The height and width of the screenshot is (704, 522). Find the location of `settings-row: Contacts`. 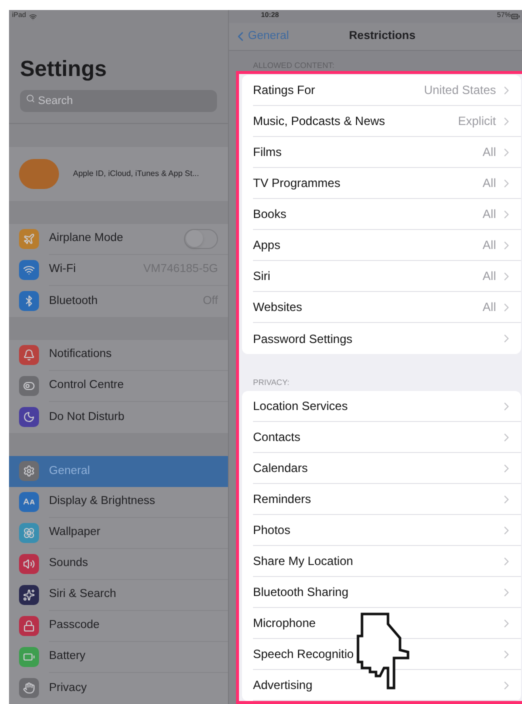

settings-row: Contacts is located at coordinates (381, 437).